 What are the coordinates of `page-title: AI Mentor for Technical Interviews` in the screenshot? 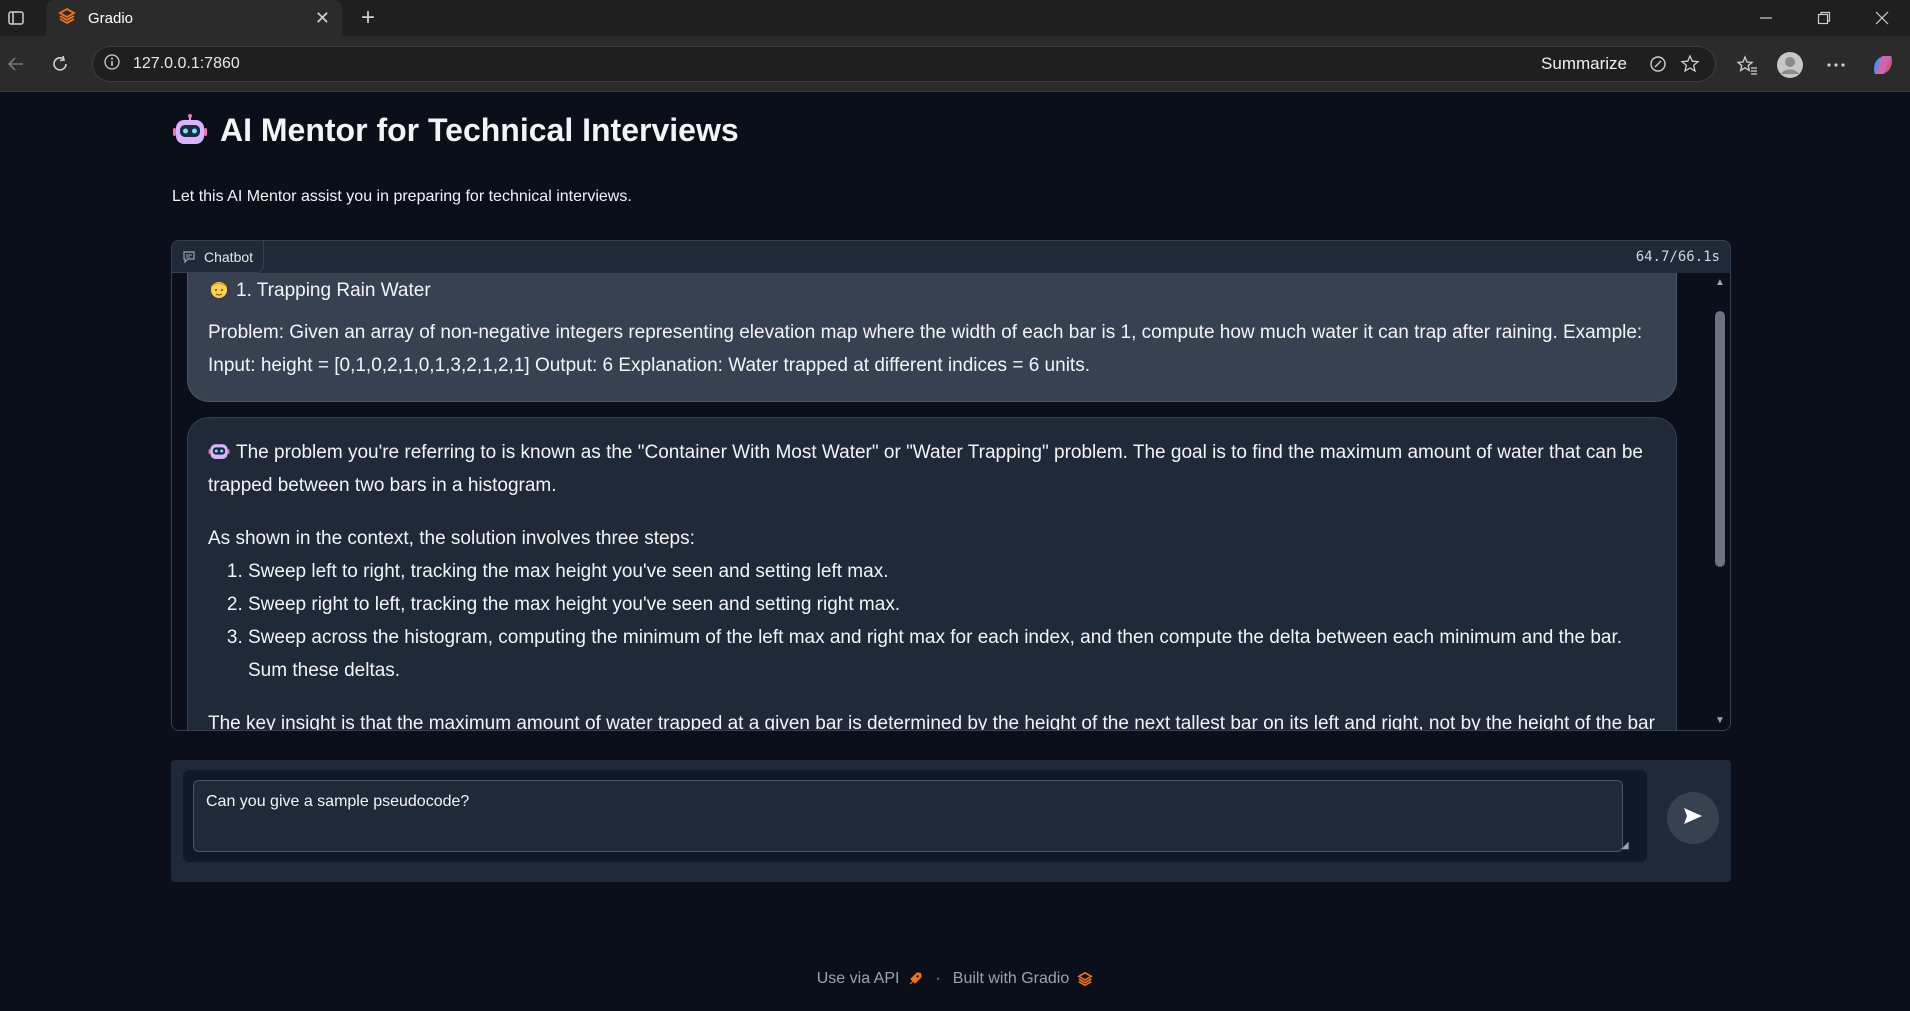 It's located at (479, 130).